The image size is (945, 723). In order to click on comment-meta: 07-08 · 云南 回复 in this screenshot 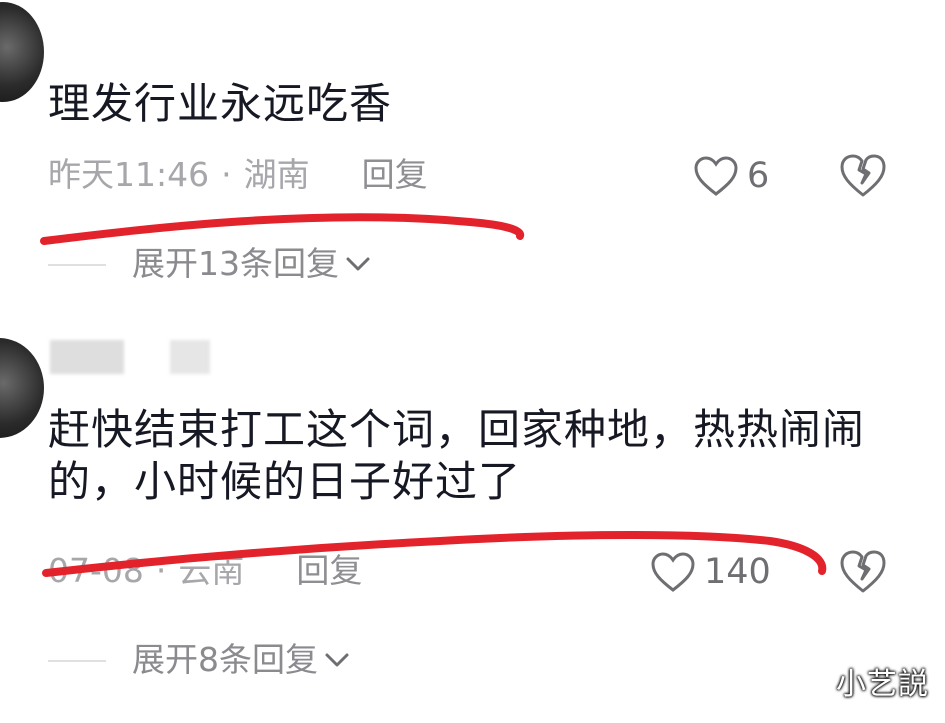, I will do `click(205, 571)`.